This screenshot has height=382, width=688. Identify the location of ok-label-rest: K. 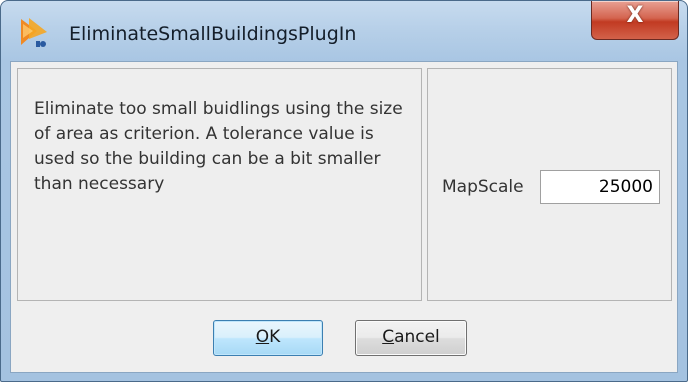
(275, 337).